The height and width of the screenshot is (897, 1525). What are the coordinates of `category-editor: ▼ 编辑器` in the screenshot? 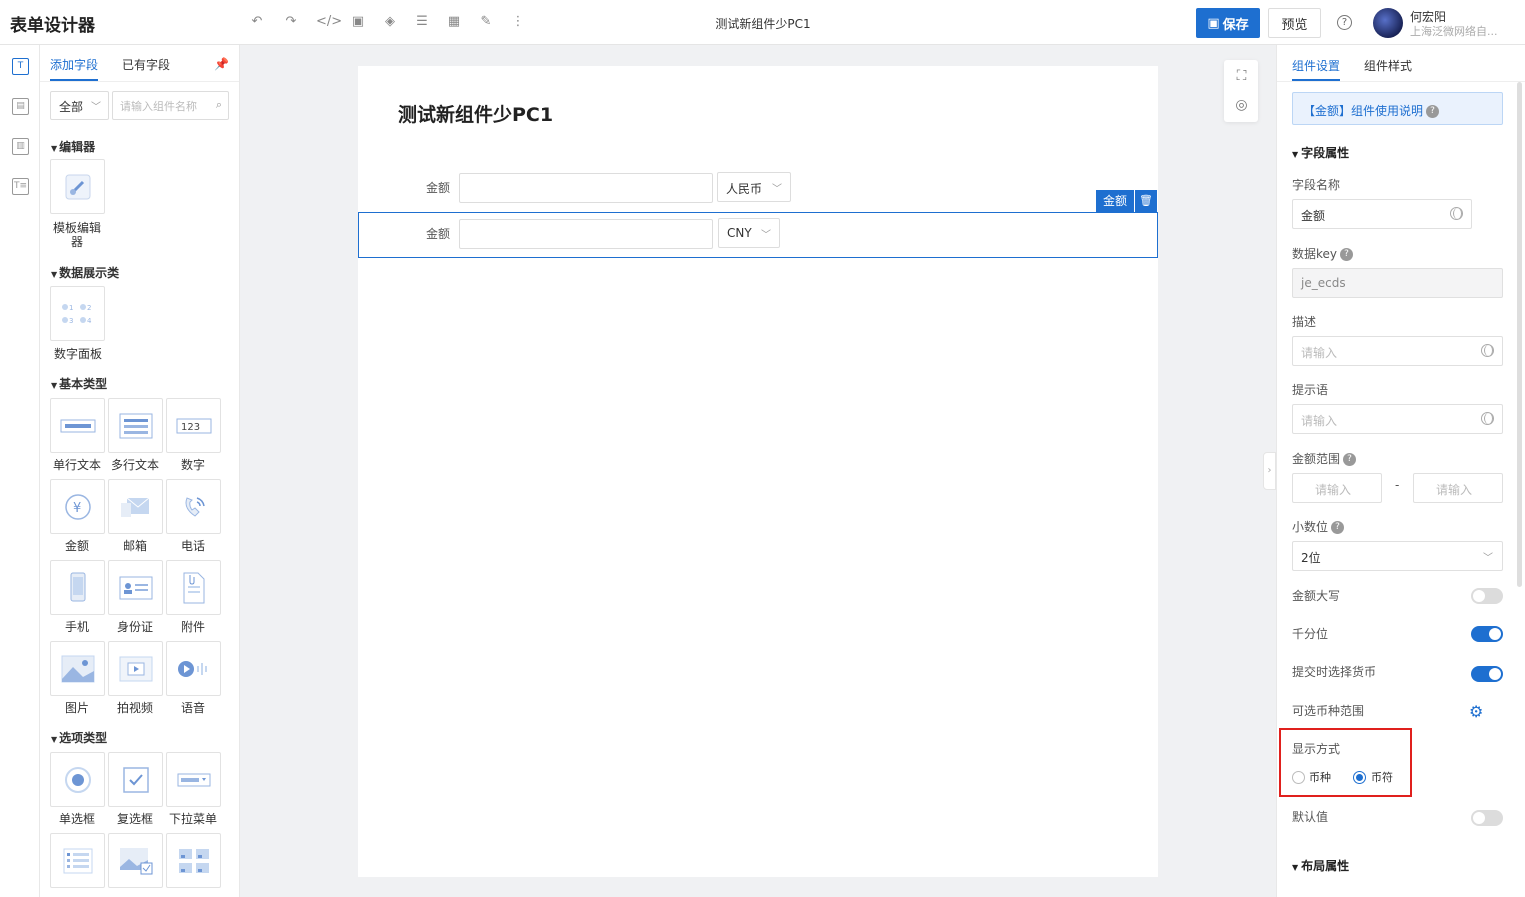 It's located at (73, 146).